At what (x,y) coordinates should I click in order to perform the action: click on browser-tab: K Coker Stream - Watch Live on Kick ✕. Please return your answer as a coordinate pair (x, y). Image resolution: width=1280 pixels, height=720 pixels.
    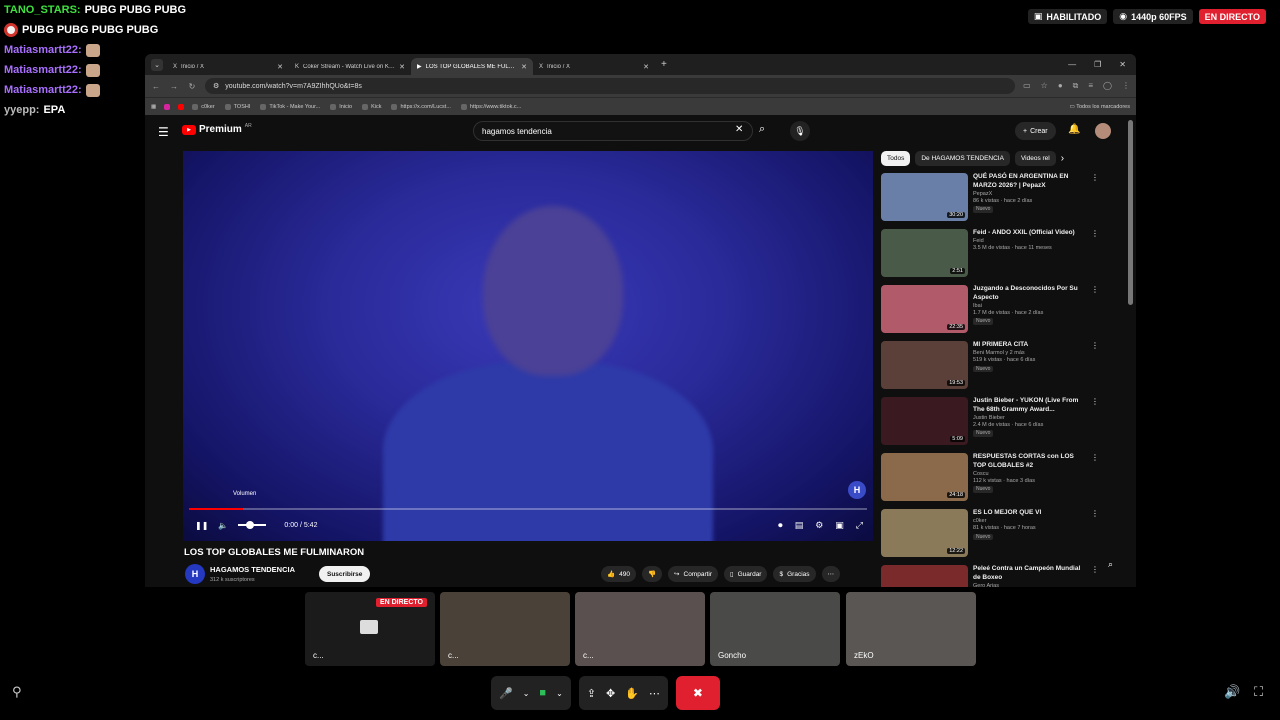
    Looking at the image, I should click on (350, 66).